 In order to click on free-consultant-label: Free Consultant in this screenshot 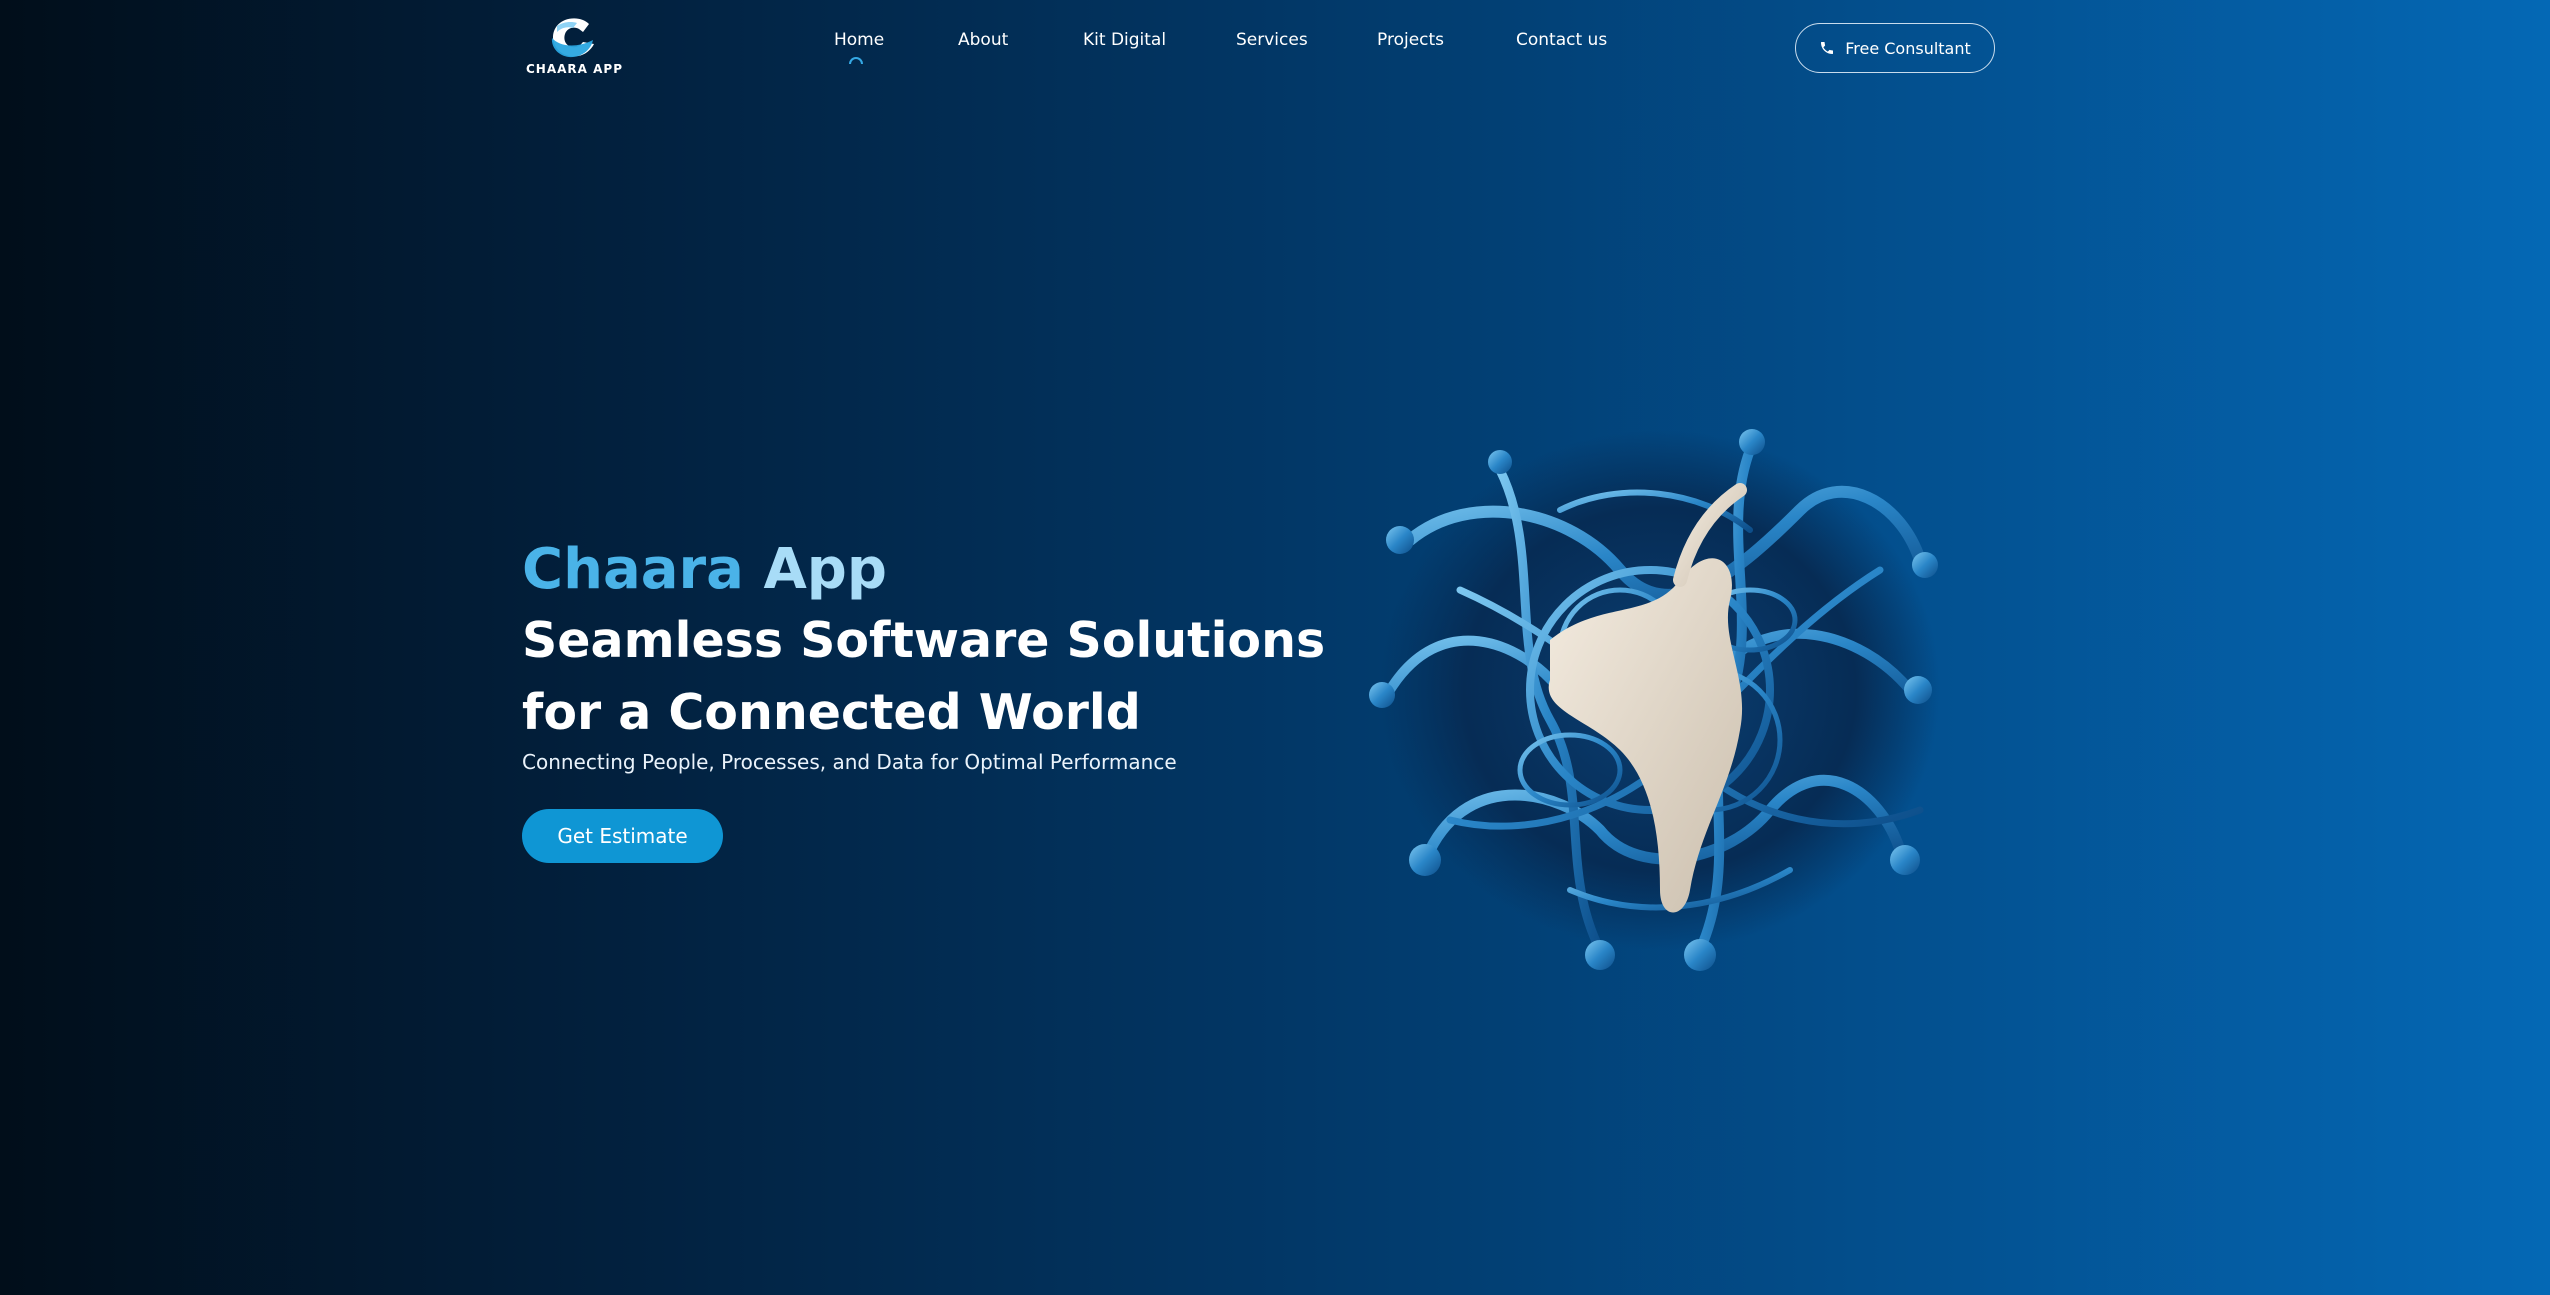, I will do `click(1908, 48)`.